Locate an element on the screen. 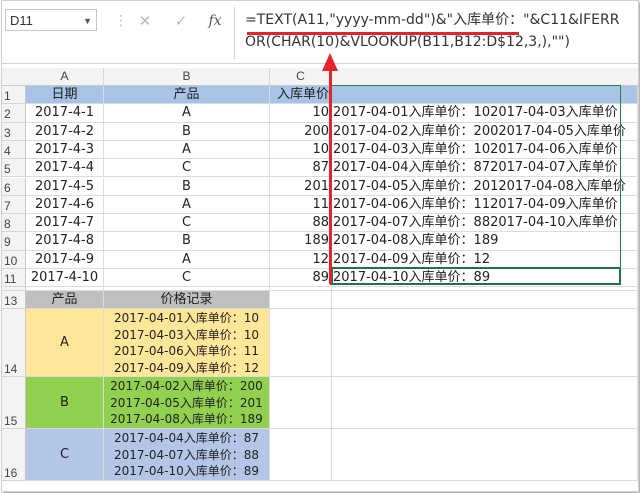 This screenshot has height=493, width=640. cell-date: 2017-4-10 is located at coordinates (65, 278).